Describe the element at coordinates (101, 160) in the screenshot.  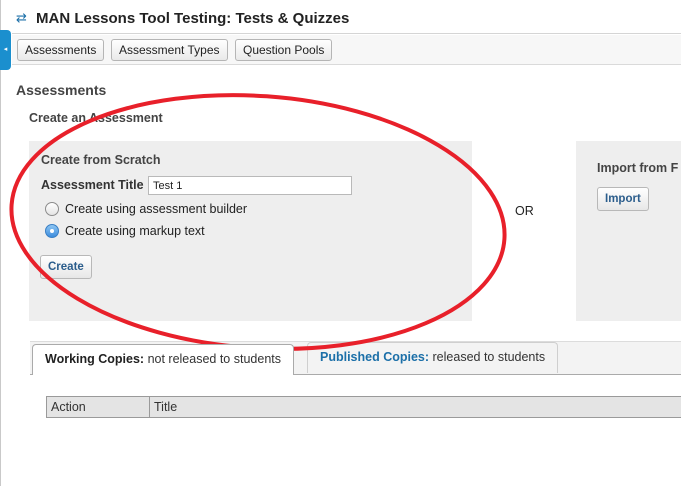
I see `scratch-panel-title: Create from Scratch` at that location.